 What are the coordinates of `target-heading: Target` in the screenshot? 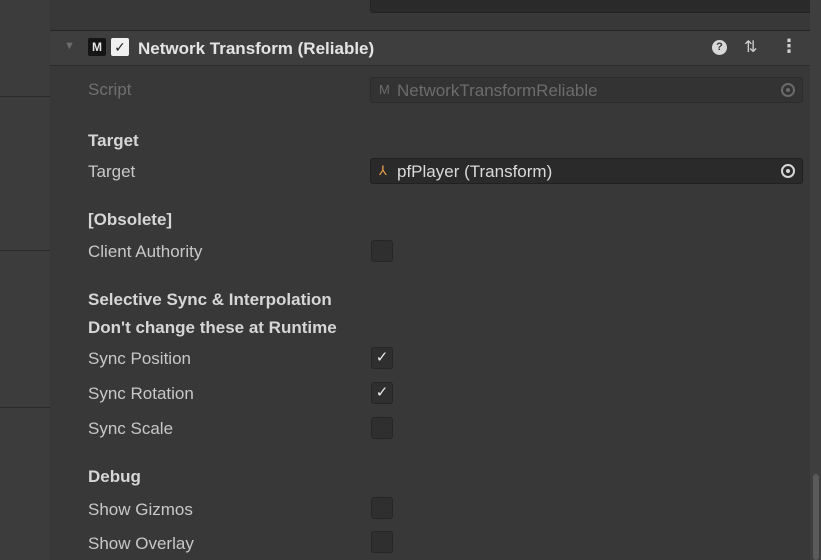 It's located at (113, 140).